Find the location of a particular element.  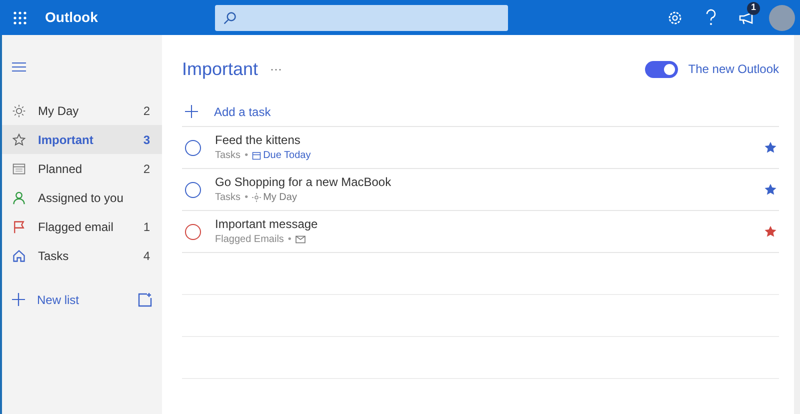

notification-badge: 1 is located at coordinates (753, 8).